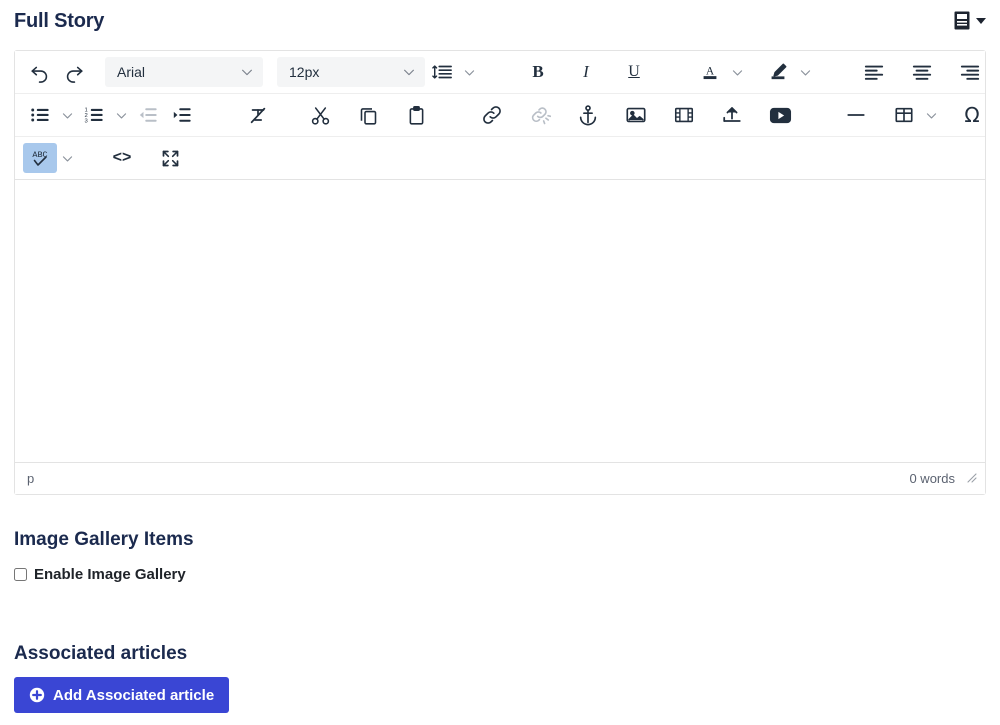 The width and height of the screenshot is (1000, 725). Describe the element at coordinates (20, 574) in the screenshot. I see `enable-image-gallery-checkbox` at that location.